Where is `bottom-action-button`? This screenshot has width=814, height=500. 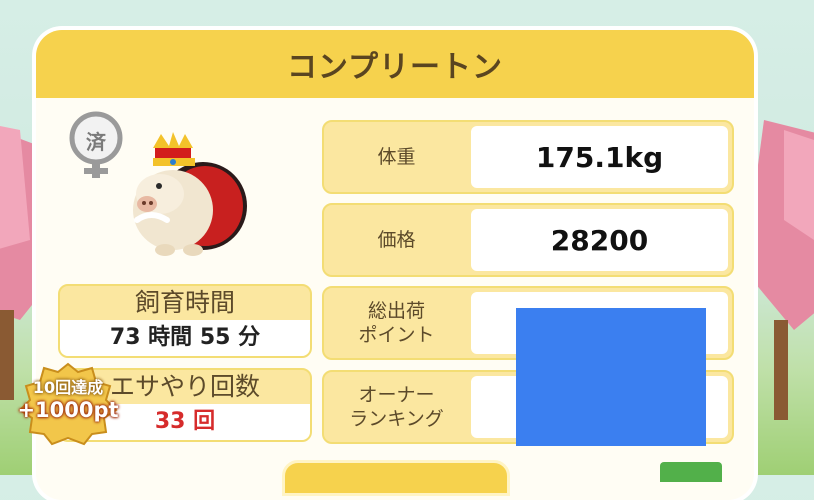
bottom-action-button is located at coordinates (396, 478).